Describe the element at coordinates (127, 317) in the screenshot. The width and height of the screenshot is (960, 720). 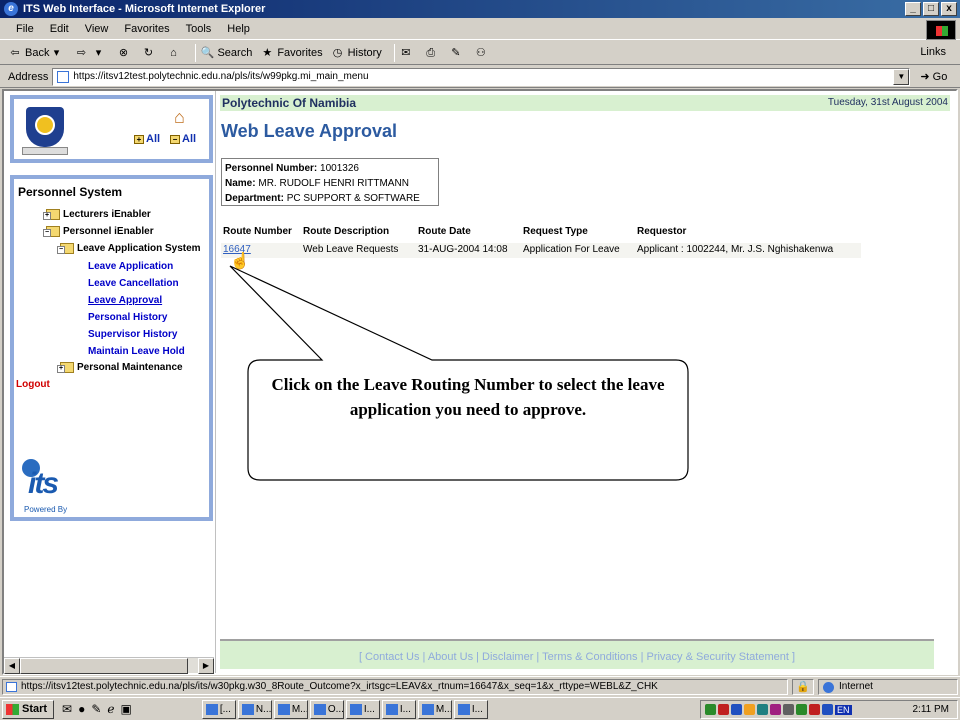
I see `link-personal-history: Personal History` at that location.